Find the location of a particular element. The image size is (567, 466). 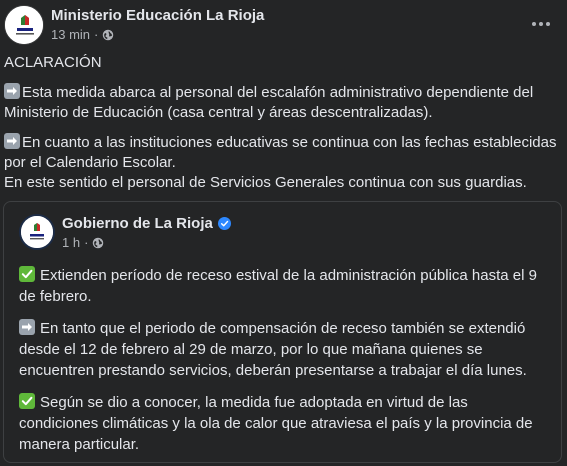

post-author: Ministerio Educación La Rioja is located at coordinates (157, 15).